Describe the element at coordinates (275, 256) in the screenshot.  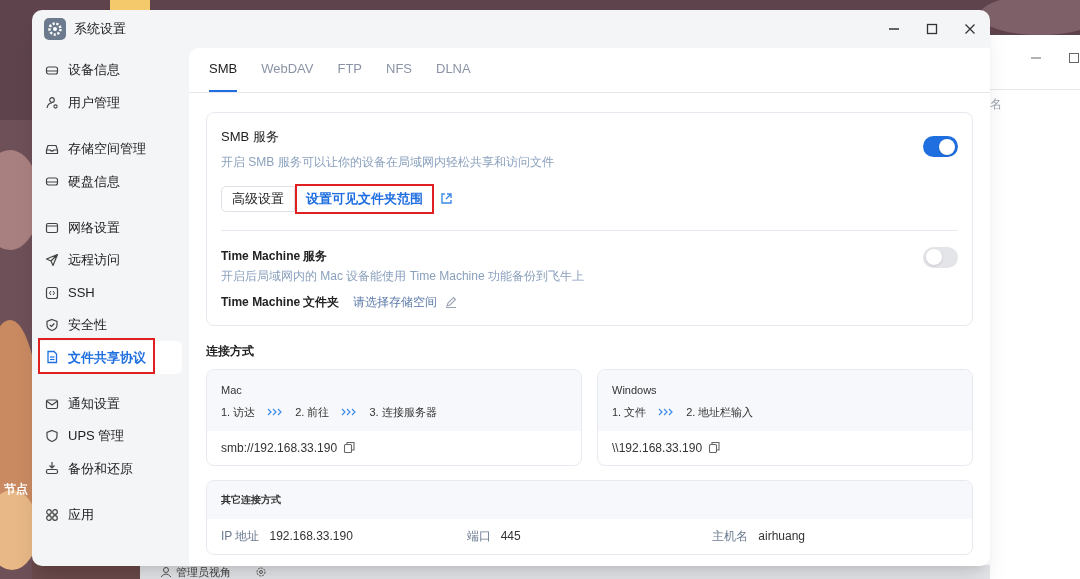
I see `section-title: Time Machine 服务` at that location.